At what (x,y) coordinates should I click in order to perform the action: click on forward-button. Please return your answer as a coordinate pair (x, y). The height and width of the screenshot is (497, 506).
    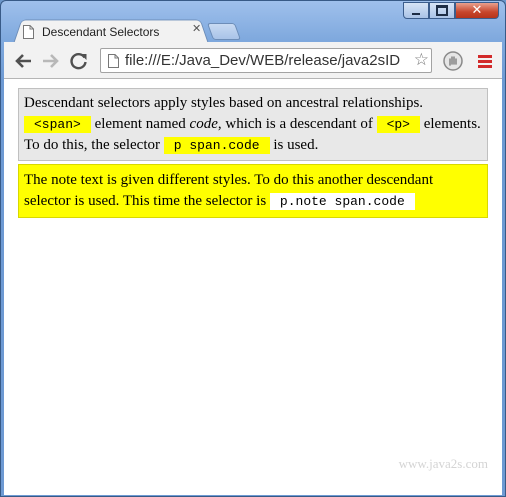
    Looking at the image, I should click on (51, 61).